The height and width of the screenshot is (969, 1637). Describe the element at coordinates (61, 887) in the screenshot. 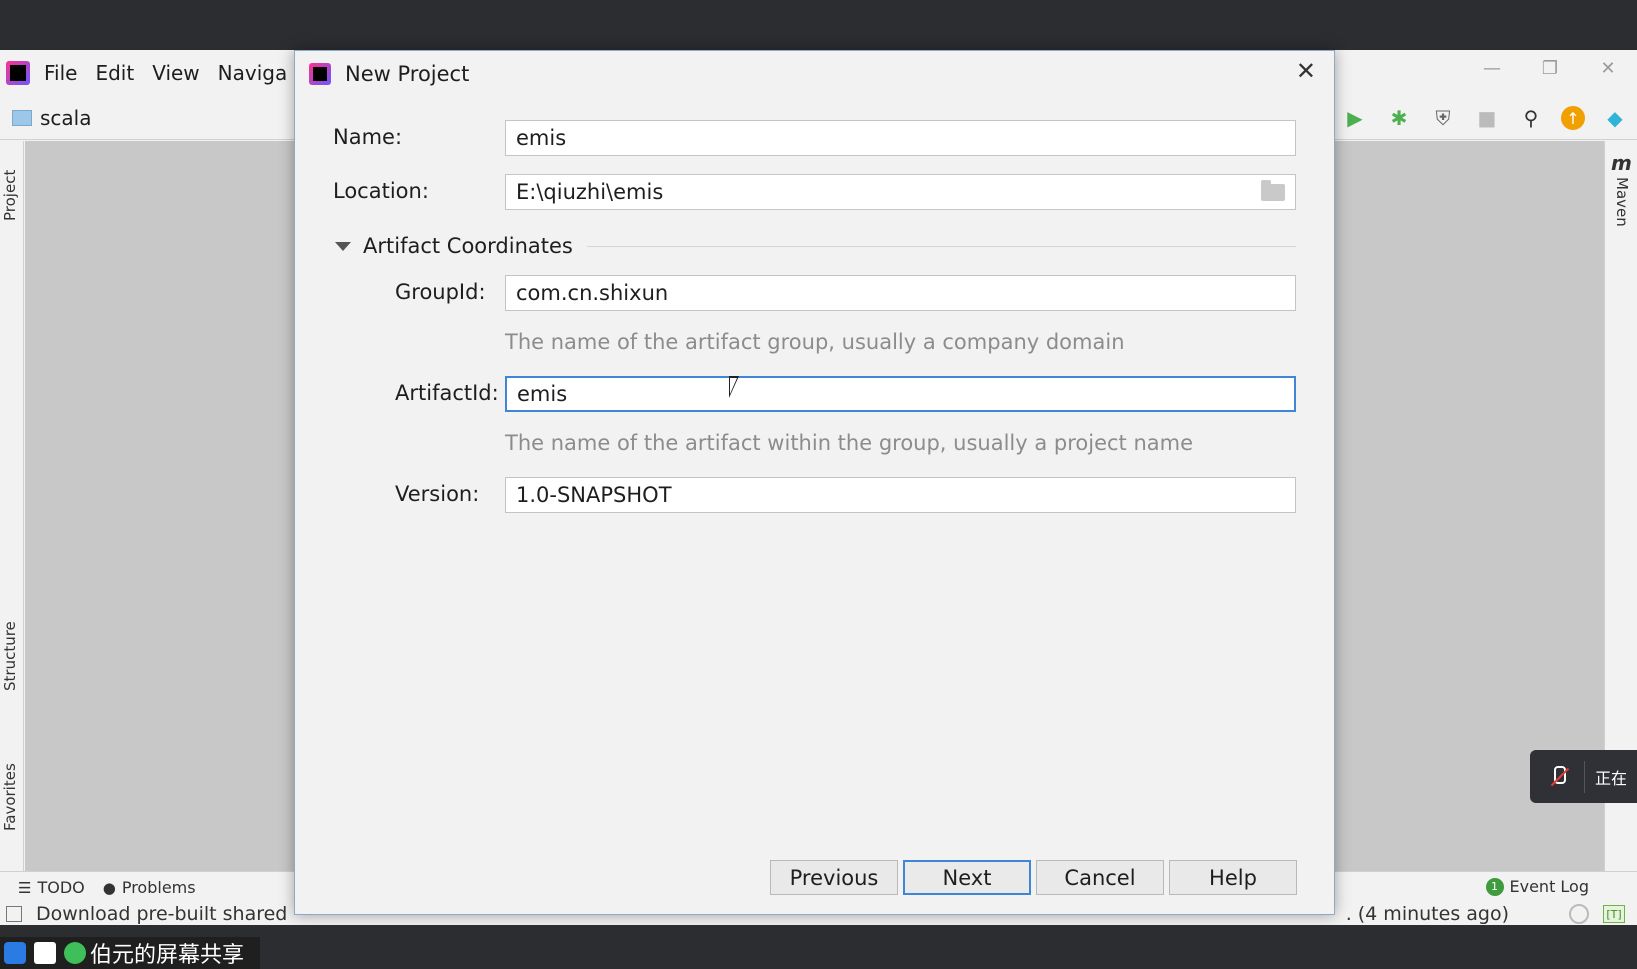

I see `todo-label: TODO` at that location.